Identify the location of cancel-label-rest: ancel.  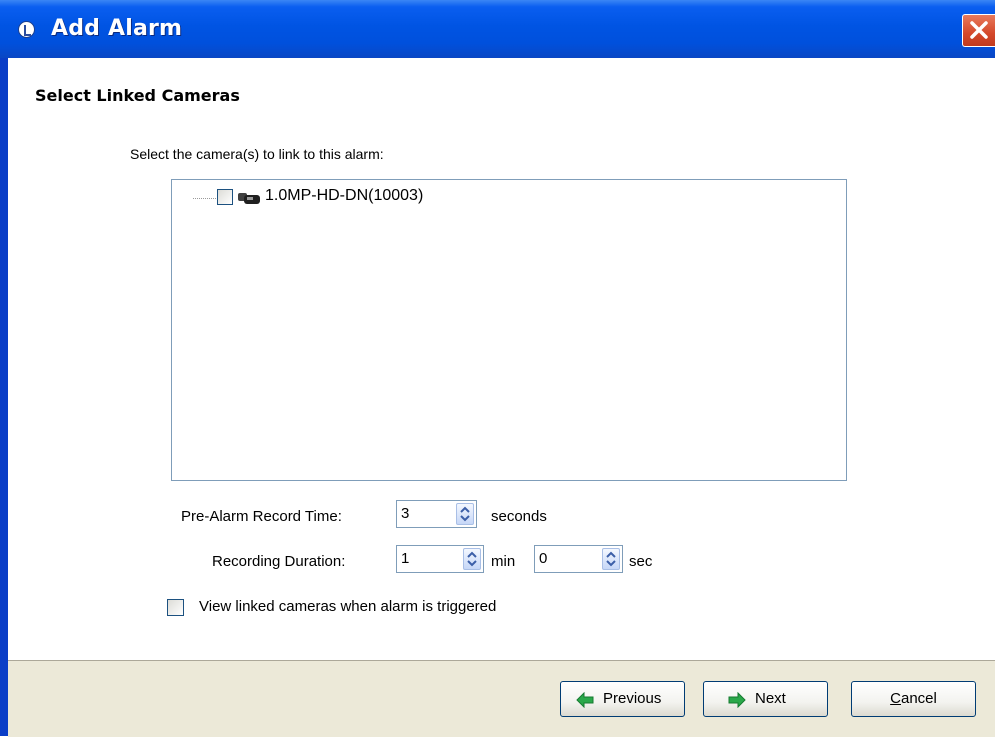
(918, 698).